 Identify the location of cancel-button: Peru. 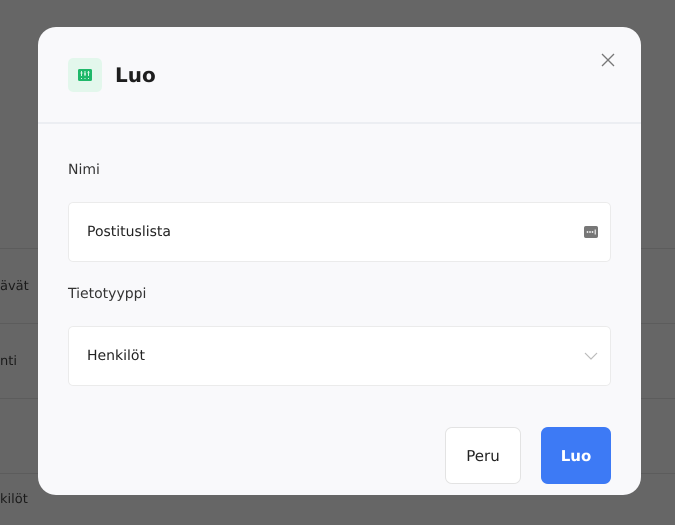
(483, 455).